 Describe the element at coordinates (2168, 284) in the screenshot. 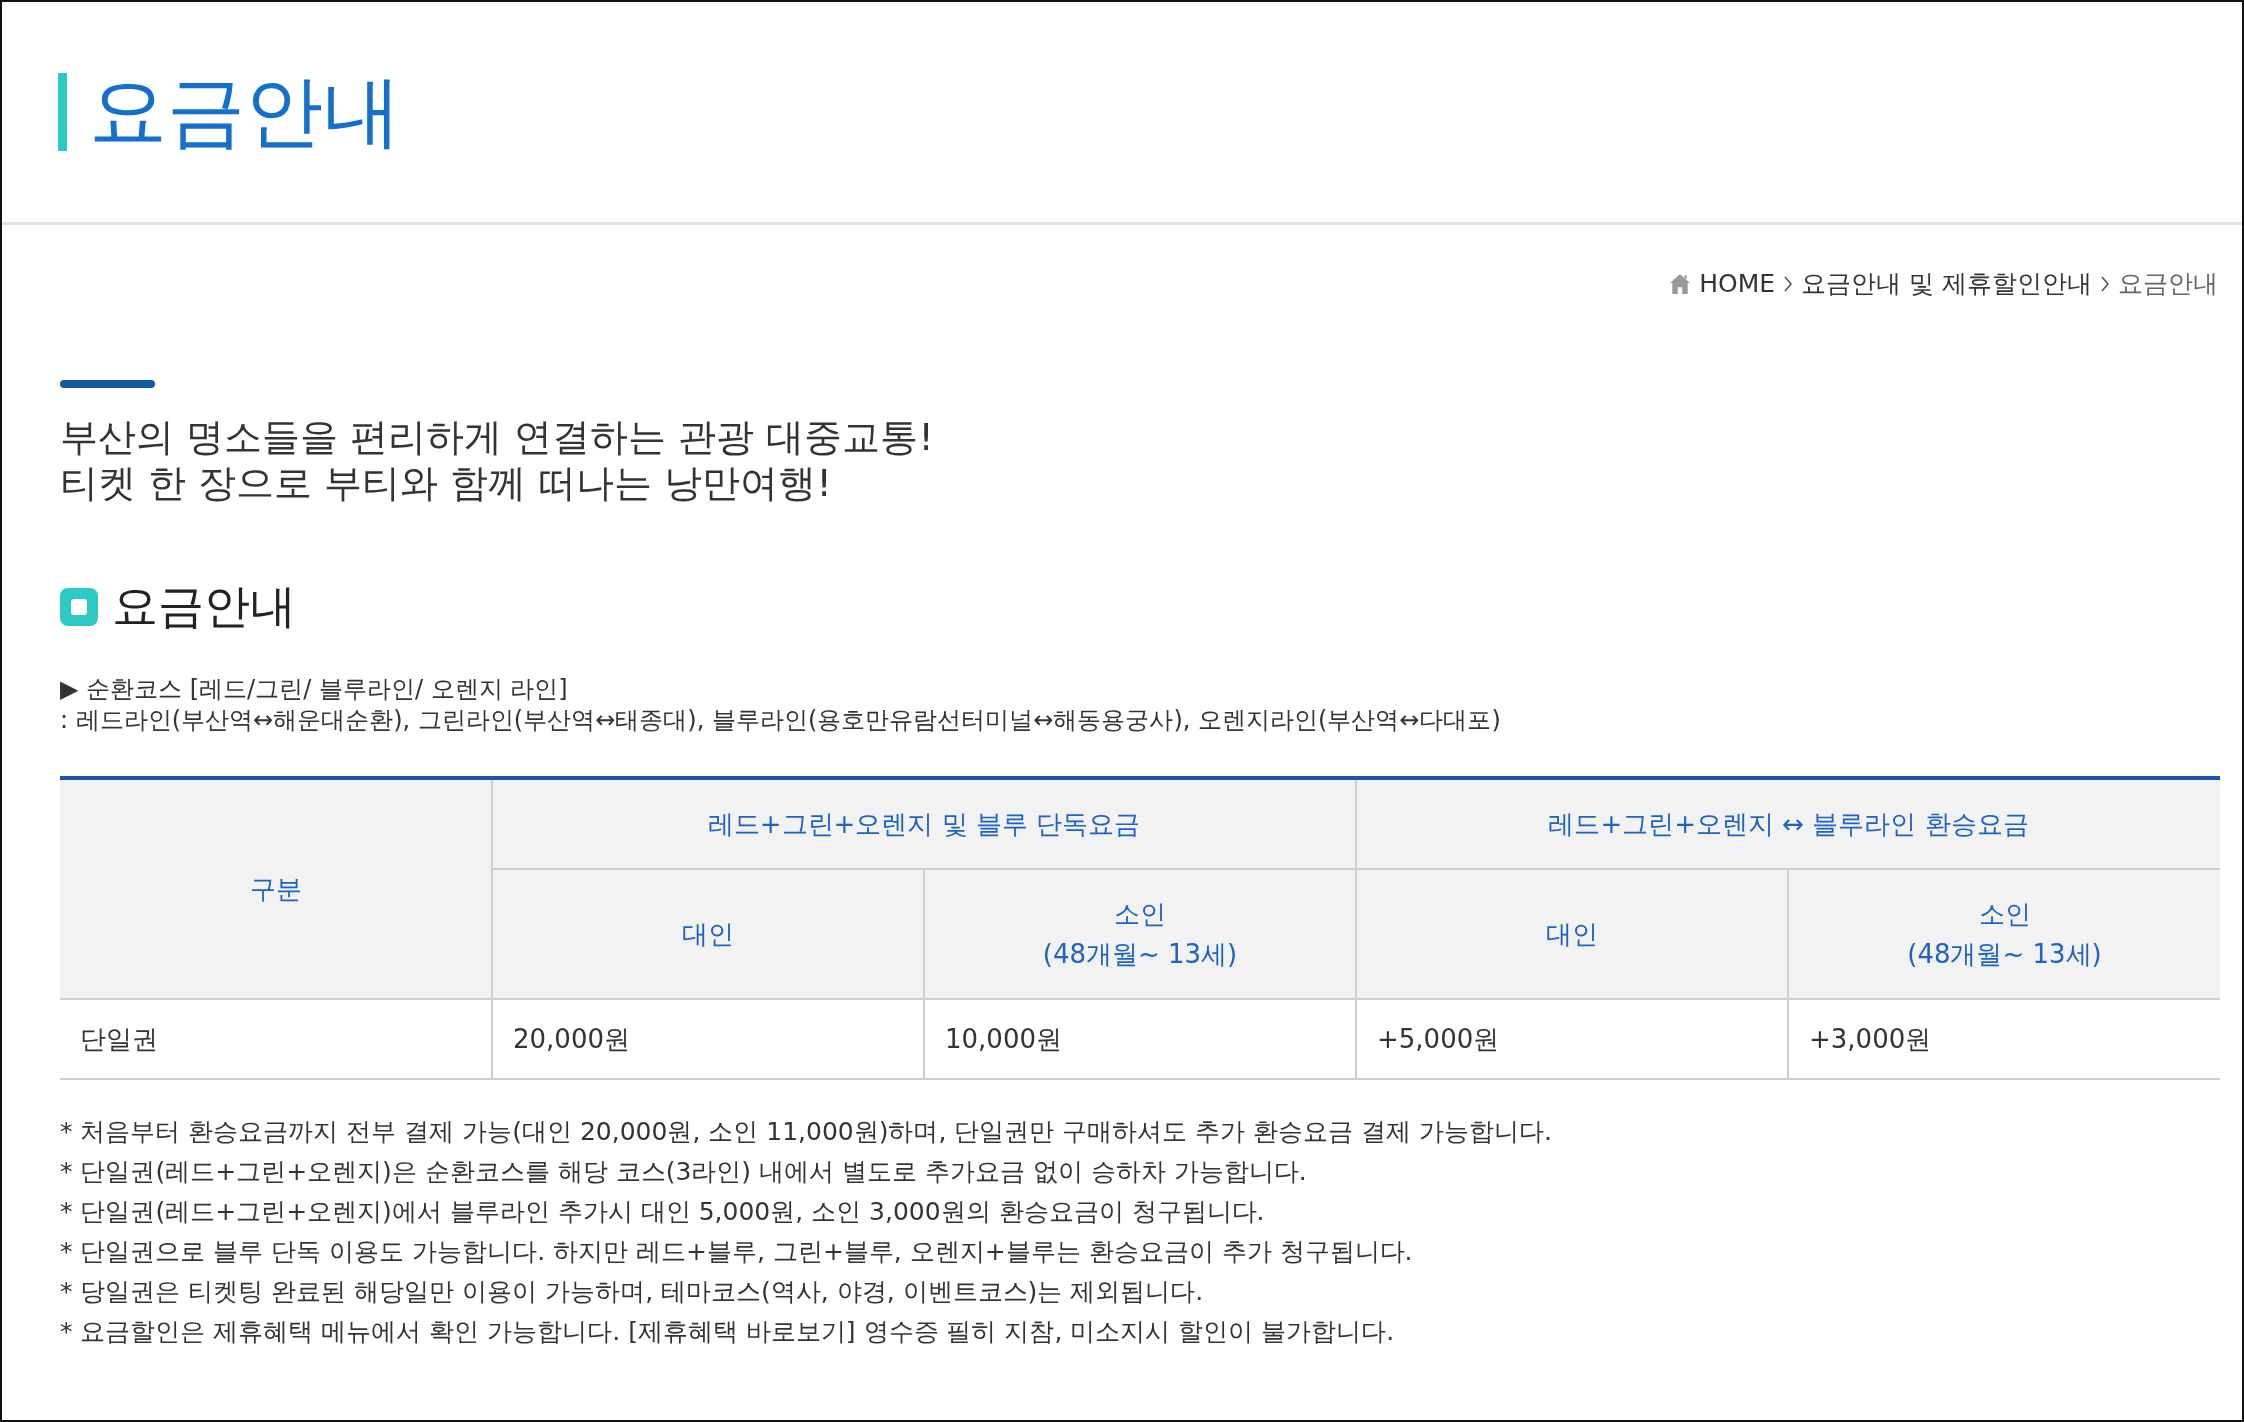

I see `current-page-label: 요금안내` at that location.